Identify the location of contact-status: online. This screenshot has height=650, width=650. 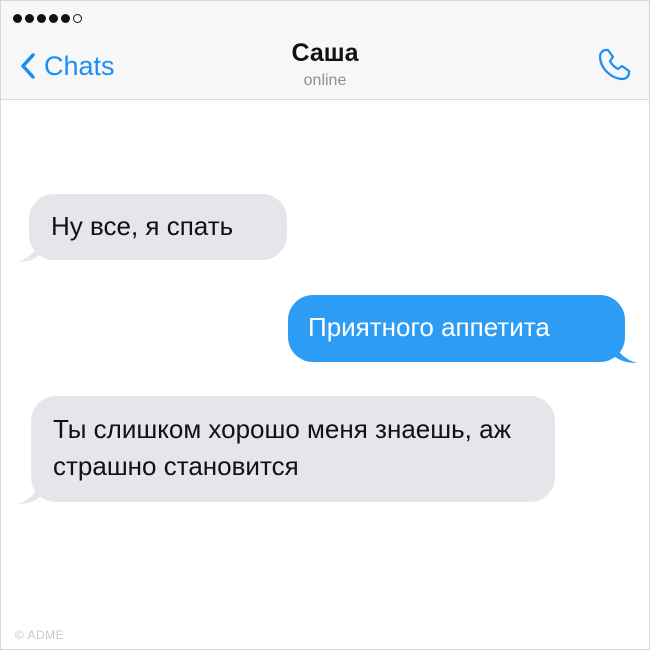
(325, 80).